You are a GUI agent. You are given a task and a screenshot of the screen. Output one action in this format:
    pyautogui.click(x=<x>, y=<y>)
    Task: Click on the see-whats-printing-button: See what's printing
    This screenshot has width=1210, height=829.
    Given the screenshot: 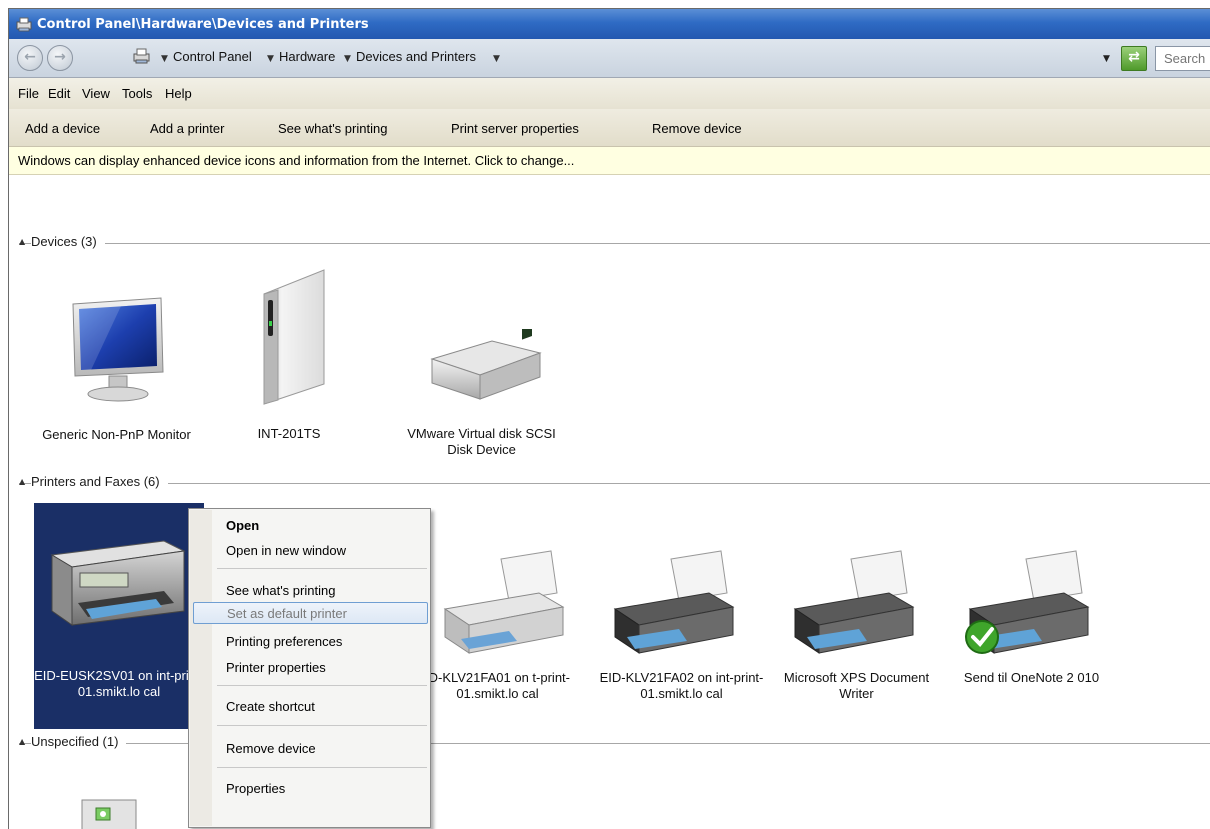 What is the action you would take?
    pyautogui.click(x=332, y=128)
    